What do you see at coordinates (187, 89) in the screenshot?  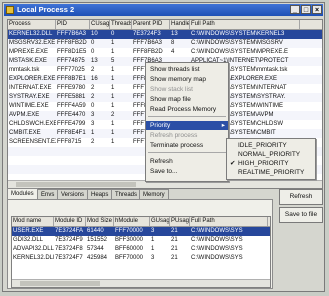 I see `menu-item: Show stack list` at bounding box center [187, 89].